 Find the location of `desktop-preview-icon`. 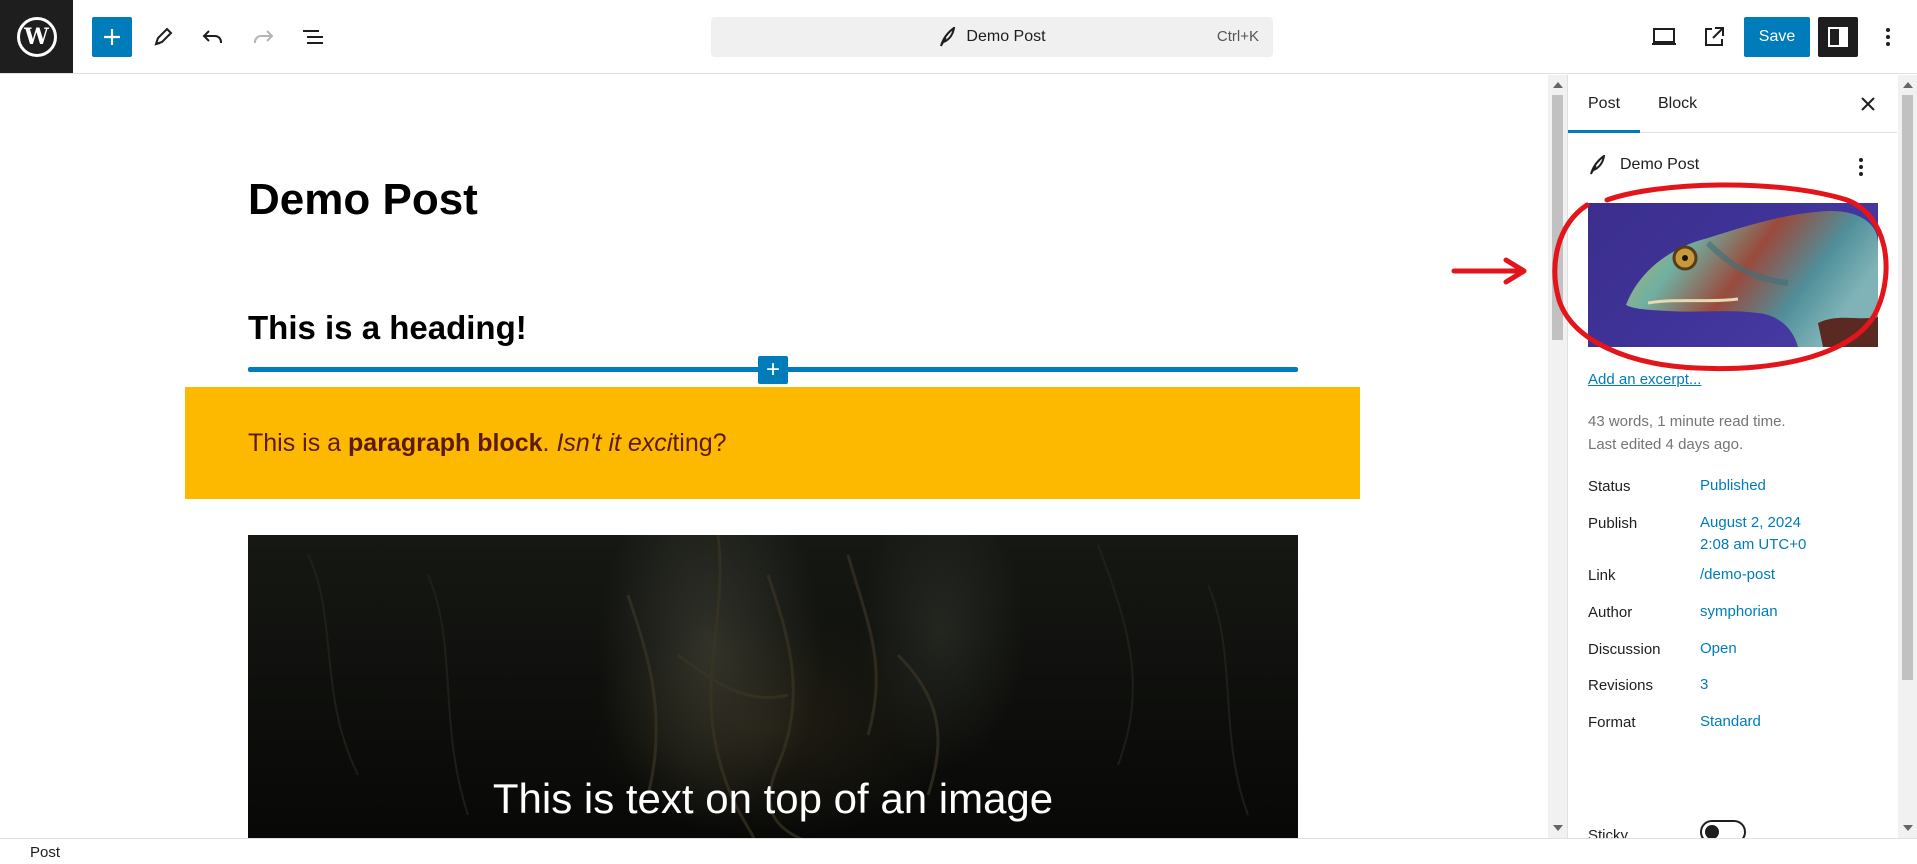

desktop-preview-icon is located at coordinates (1664, 36).